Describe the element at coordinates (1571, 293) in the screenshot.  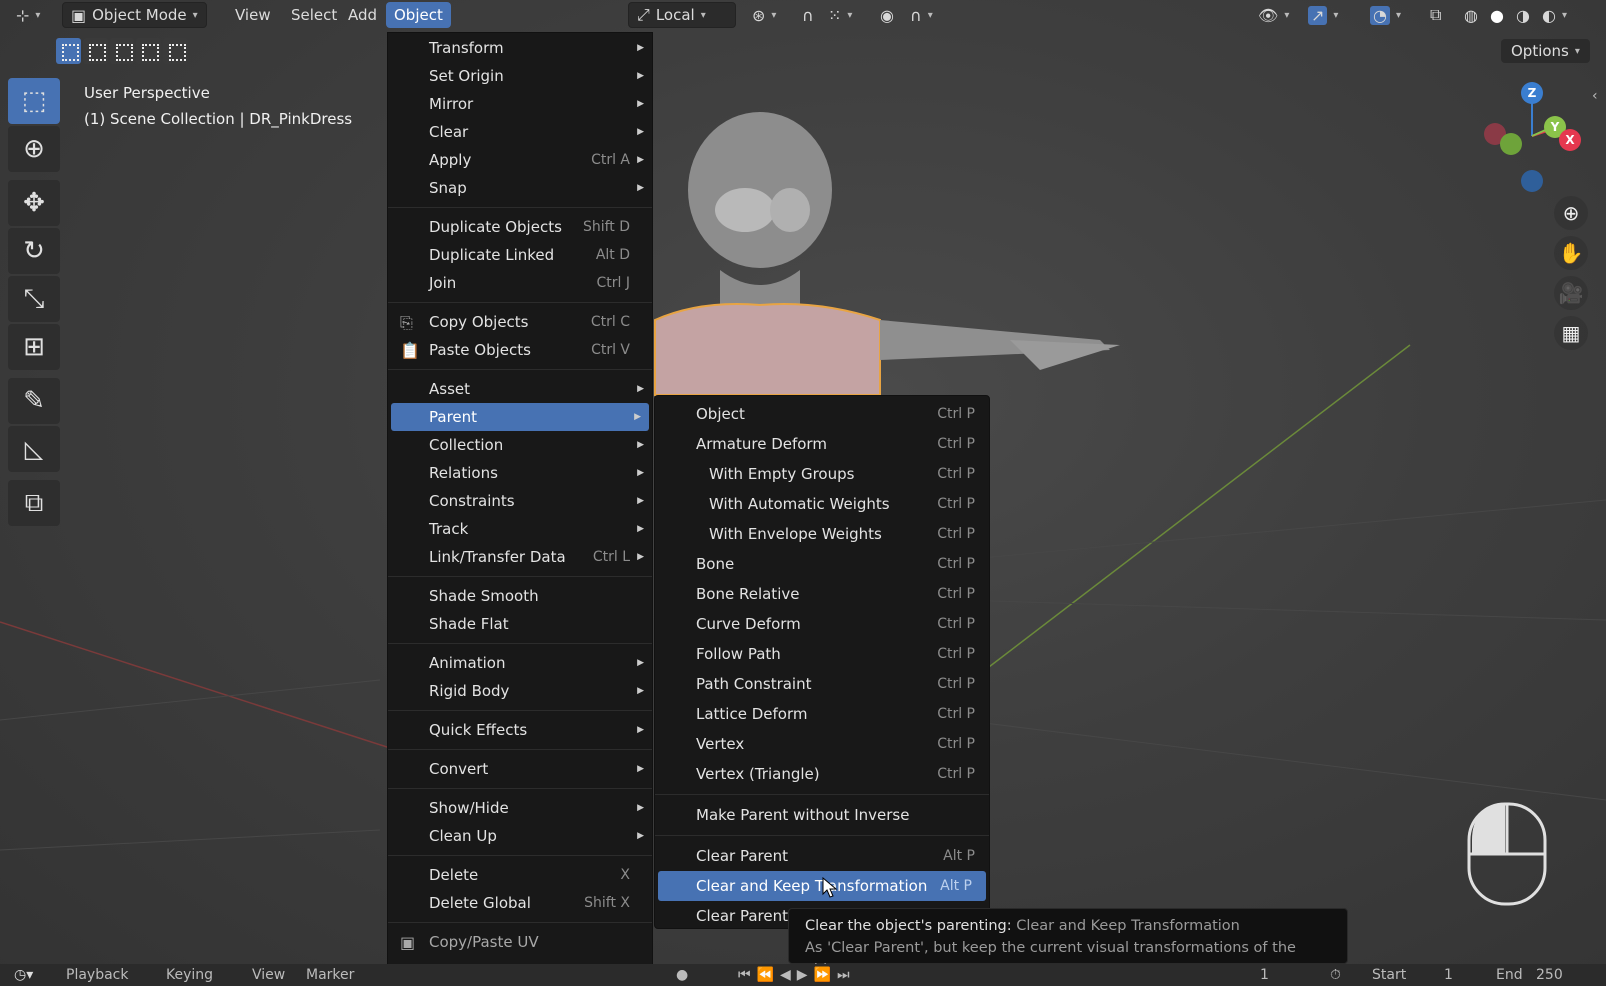
I see `camera-view-button: 🎥` at that location.